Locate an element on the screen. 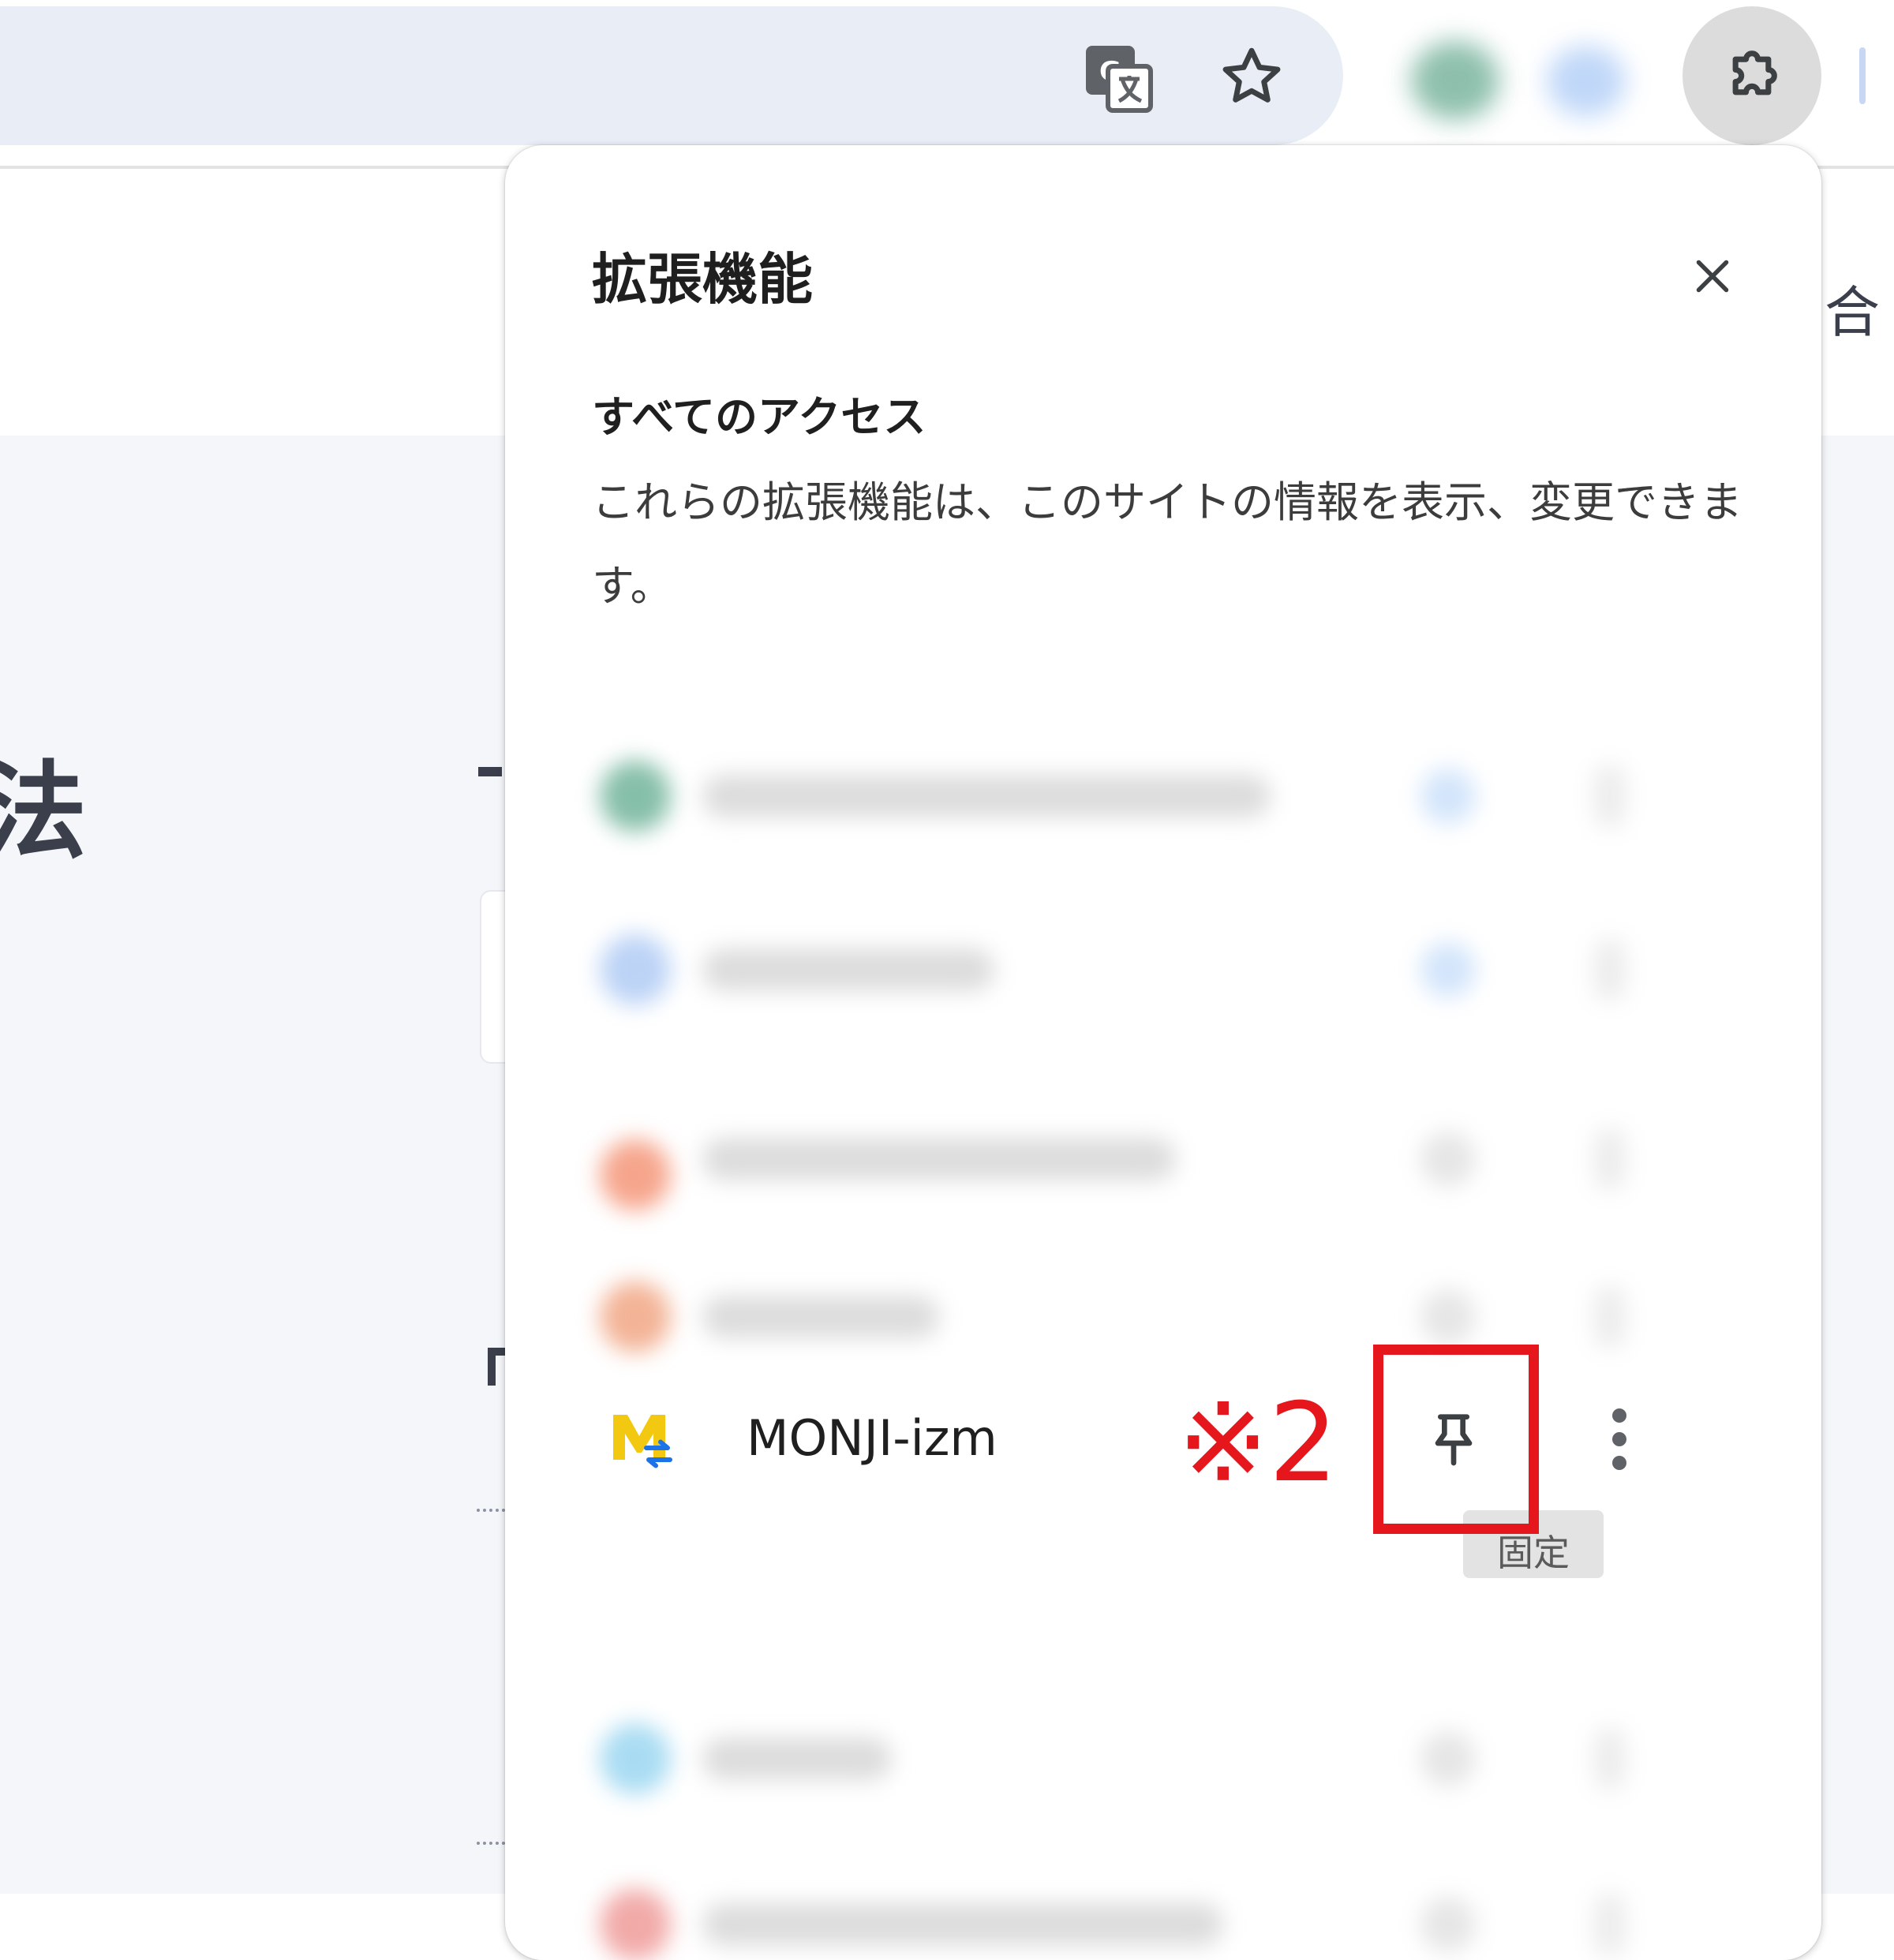  extension-row-monji-izm: MONJI-izm is located at coordinates (1160, 1439).